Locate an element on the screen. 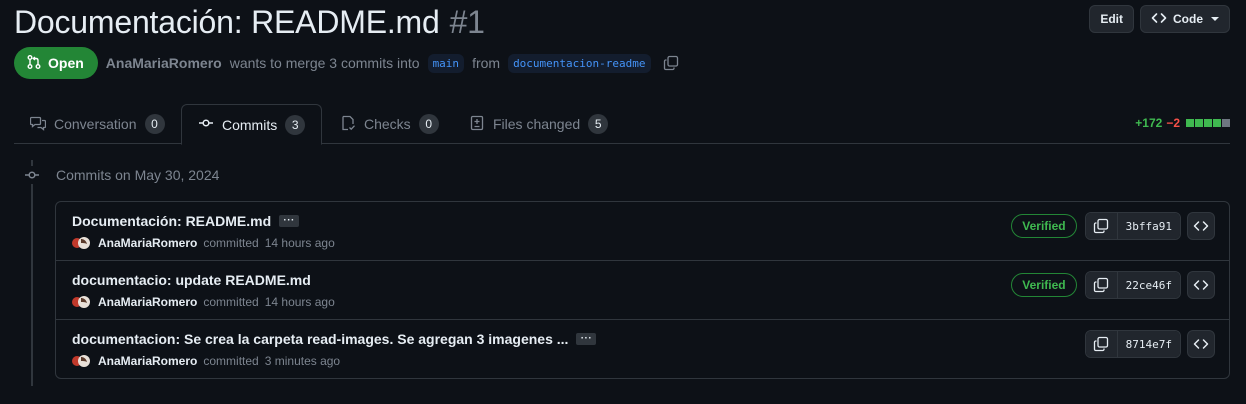 The height and width of the screenshot is (404, 1246). code-icon is located at coordinates (1159, 19).